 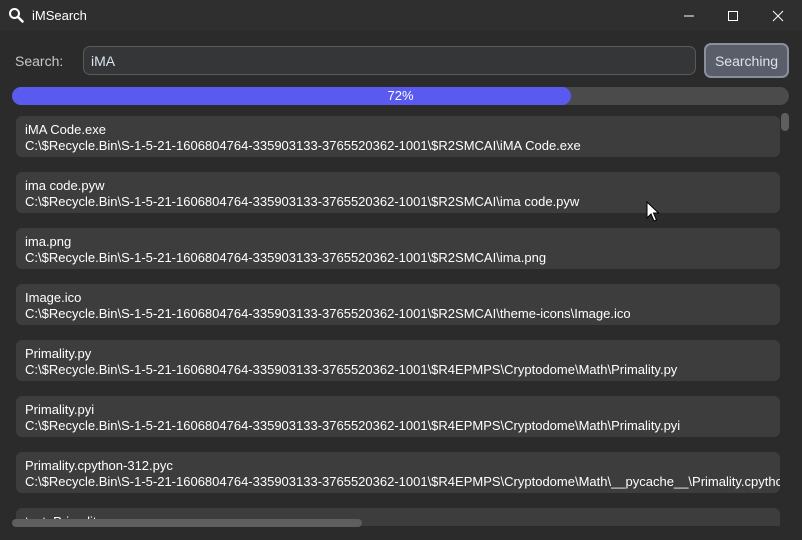 I want to click on result-name: Primality.pyi, so click(x=60, y=409).